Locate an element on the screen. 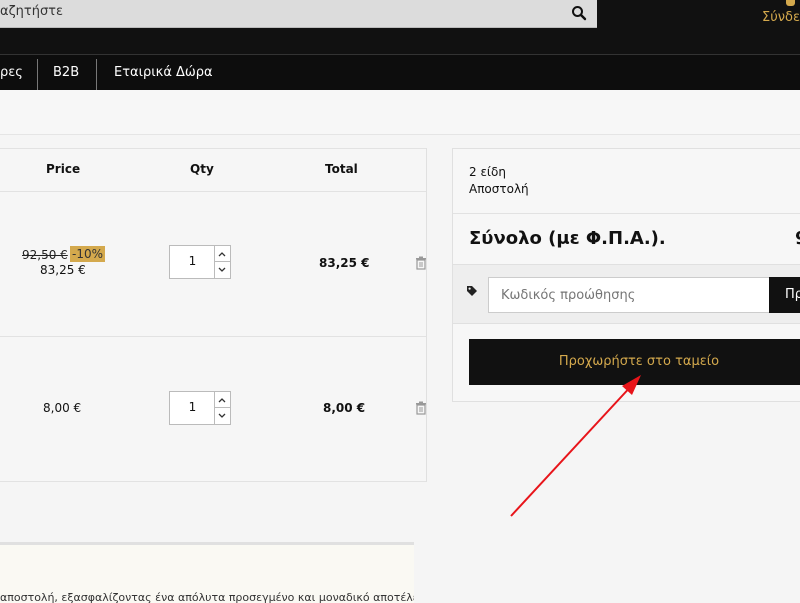 The width and height of the screenshot is (800, 603). unit-price: 83,25 € is located at coordinates (63, 270).